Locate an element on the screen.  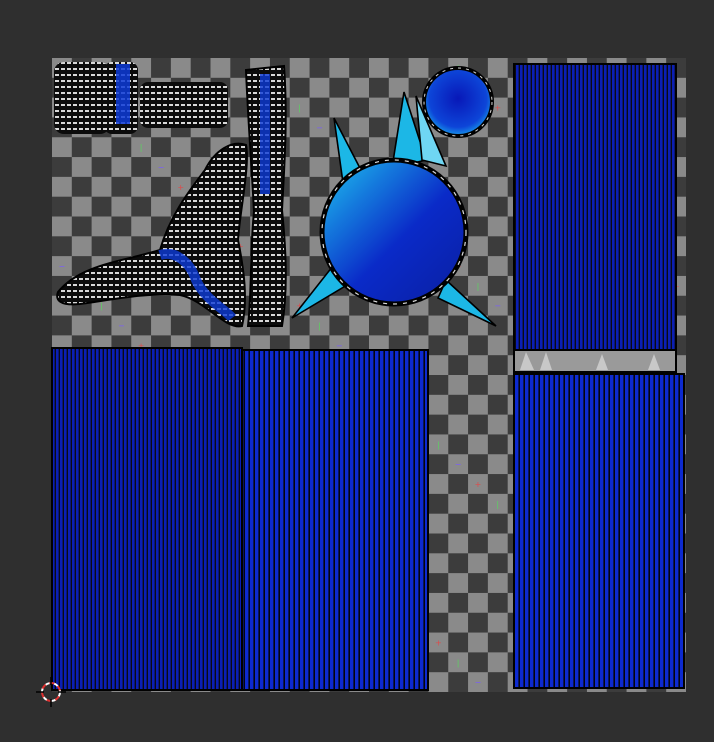
uv-island-eye is located at coordinates (458, 102).